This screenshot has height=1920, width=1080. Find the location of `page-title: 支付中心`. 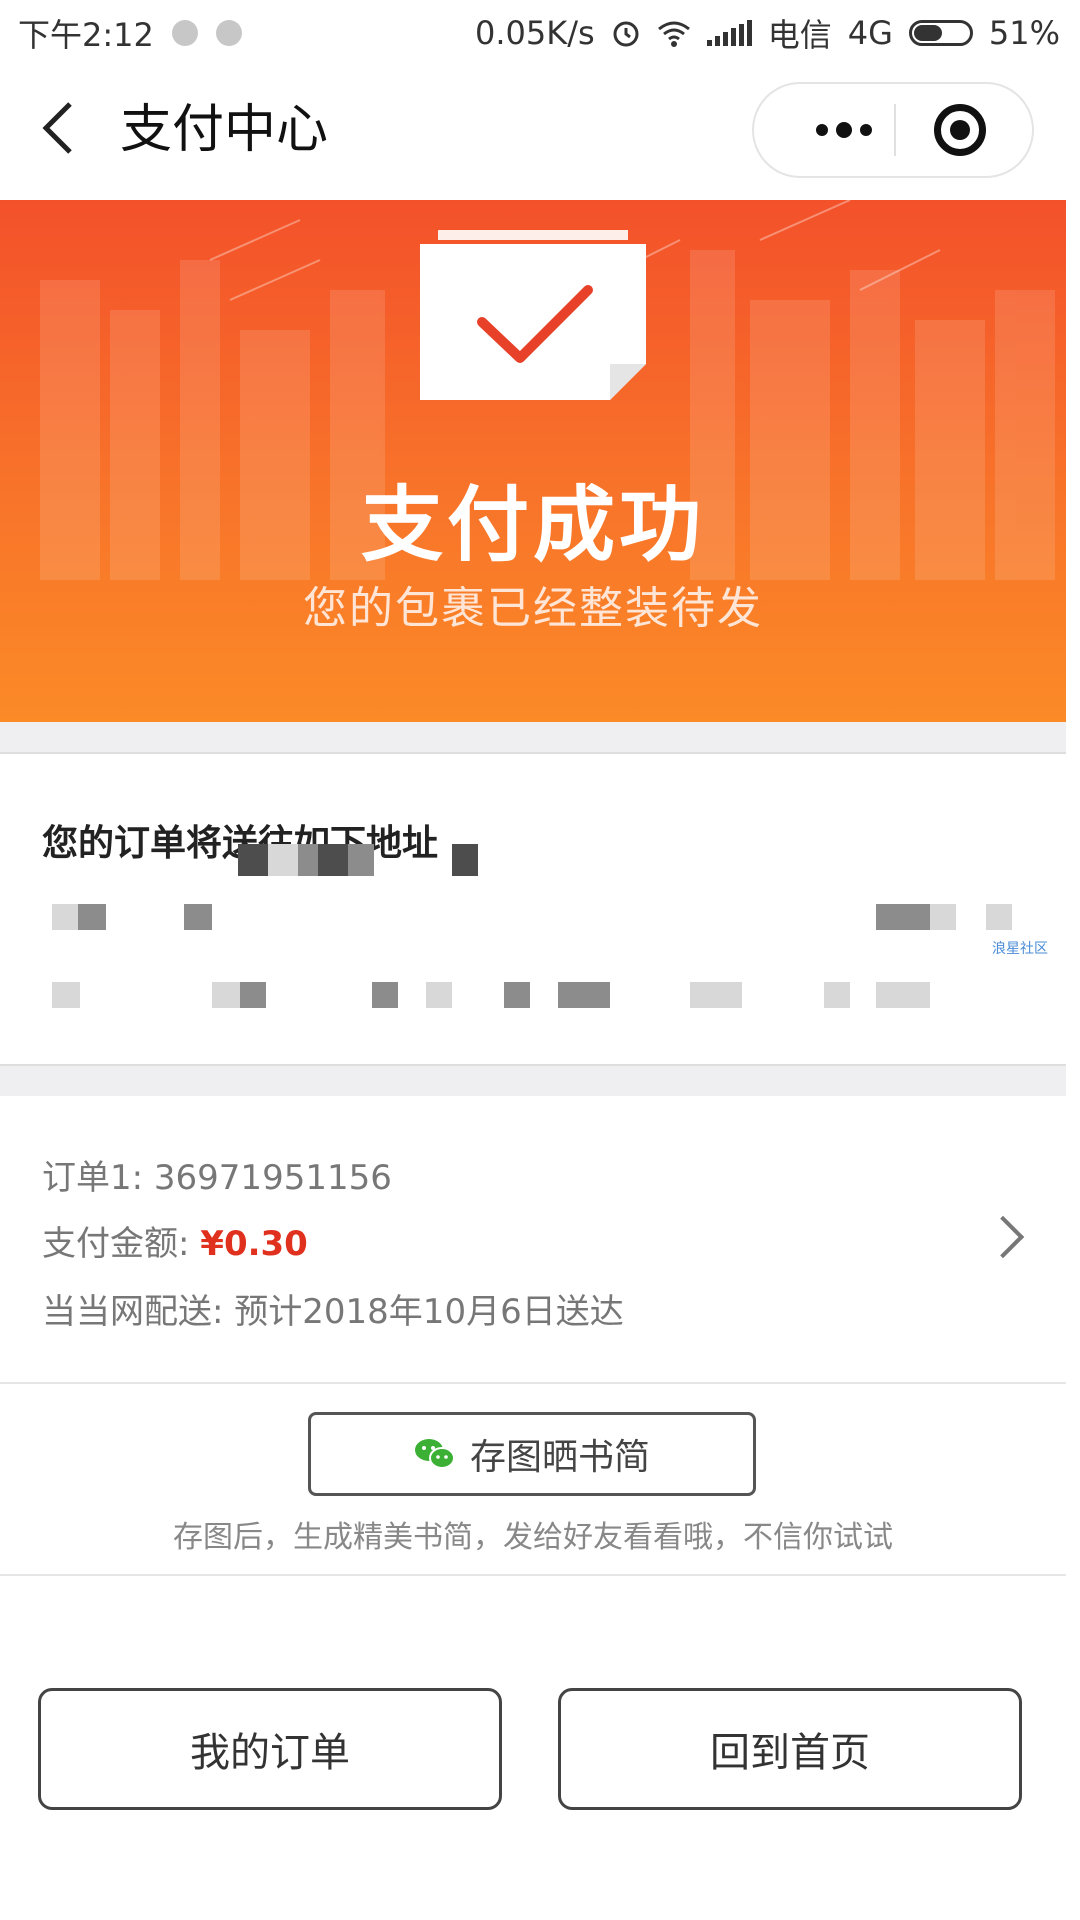

page-title: 支付中心 is located at coordinates (224, 130).